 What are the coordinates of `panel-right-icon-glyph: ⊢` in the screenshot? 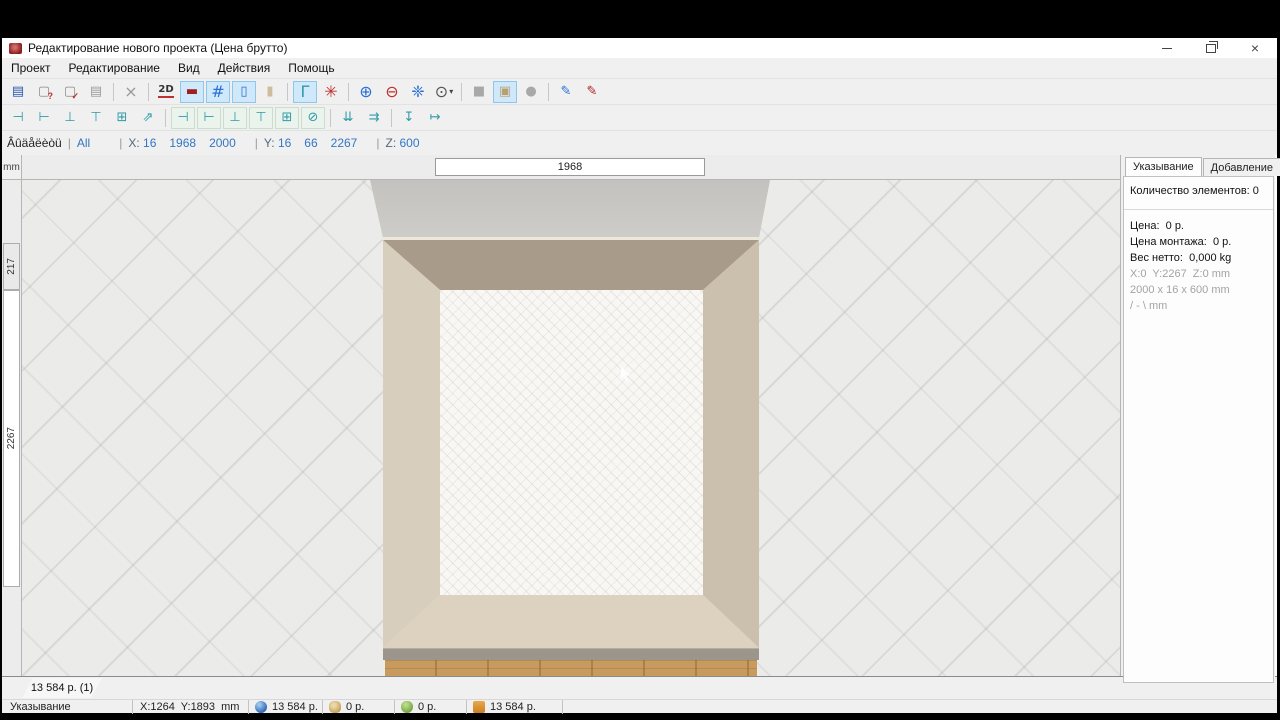 It's located at (44, 117).